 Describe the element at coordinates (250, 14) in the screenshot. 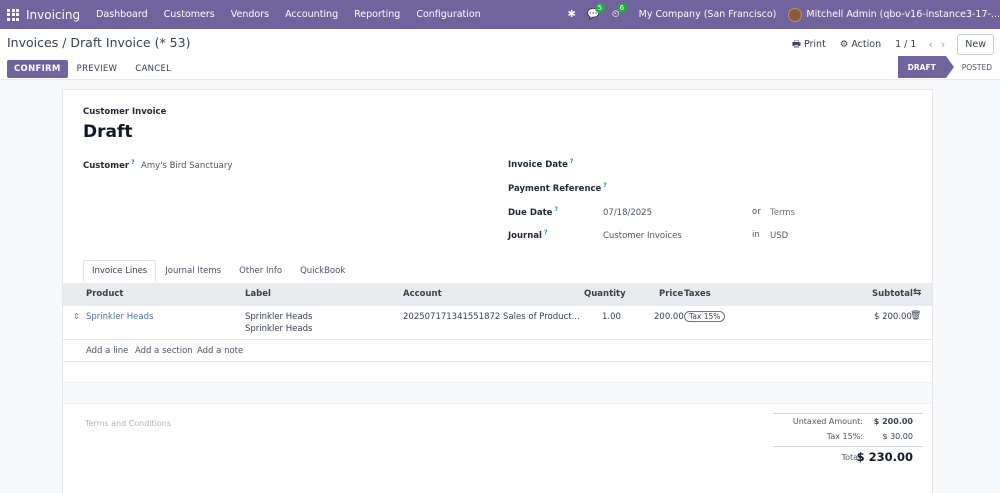

I see `menu-vendors: Vendors` at that location.